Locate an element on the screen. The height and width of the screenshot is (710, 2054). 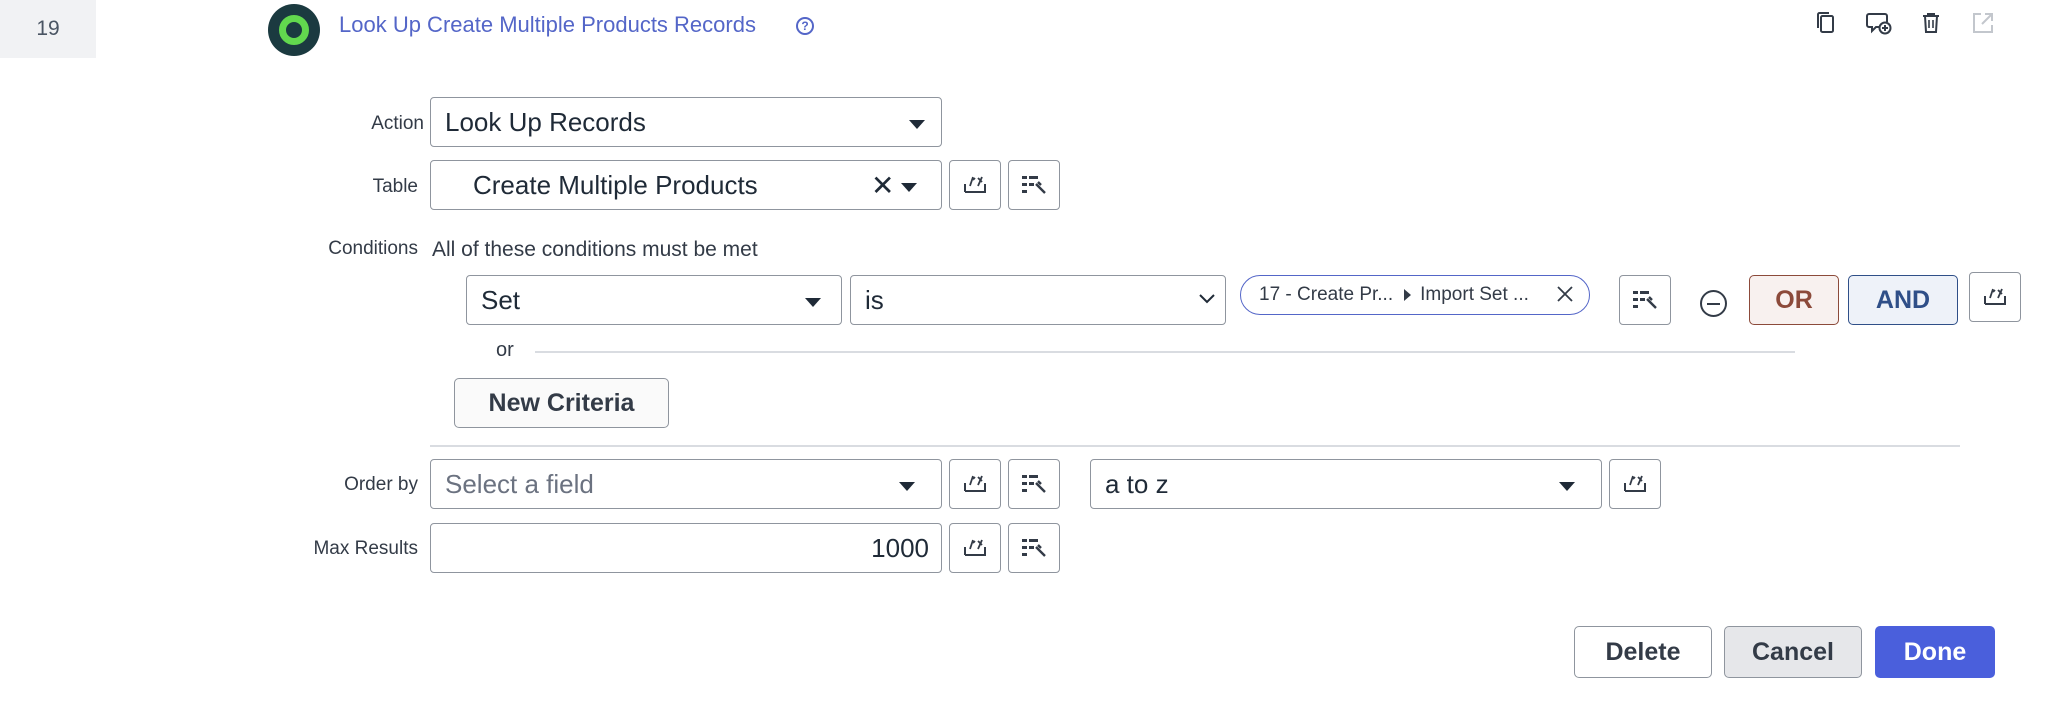
max-results-value: 1000 is located at coordinates (900, 547).